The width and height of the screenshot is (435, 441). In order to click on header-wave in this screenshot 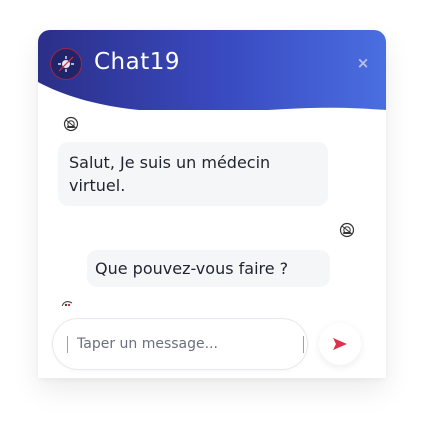, I will do `click(212, 102)`.